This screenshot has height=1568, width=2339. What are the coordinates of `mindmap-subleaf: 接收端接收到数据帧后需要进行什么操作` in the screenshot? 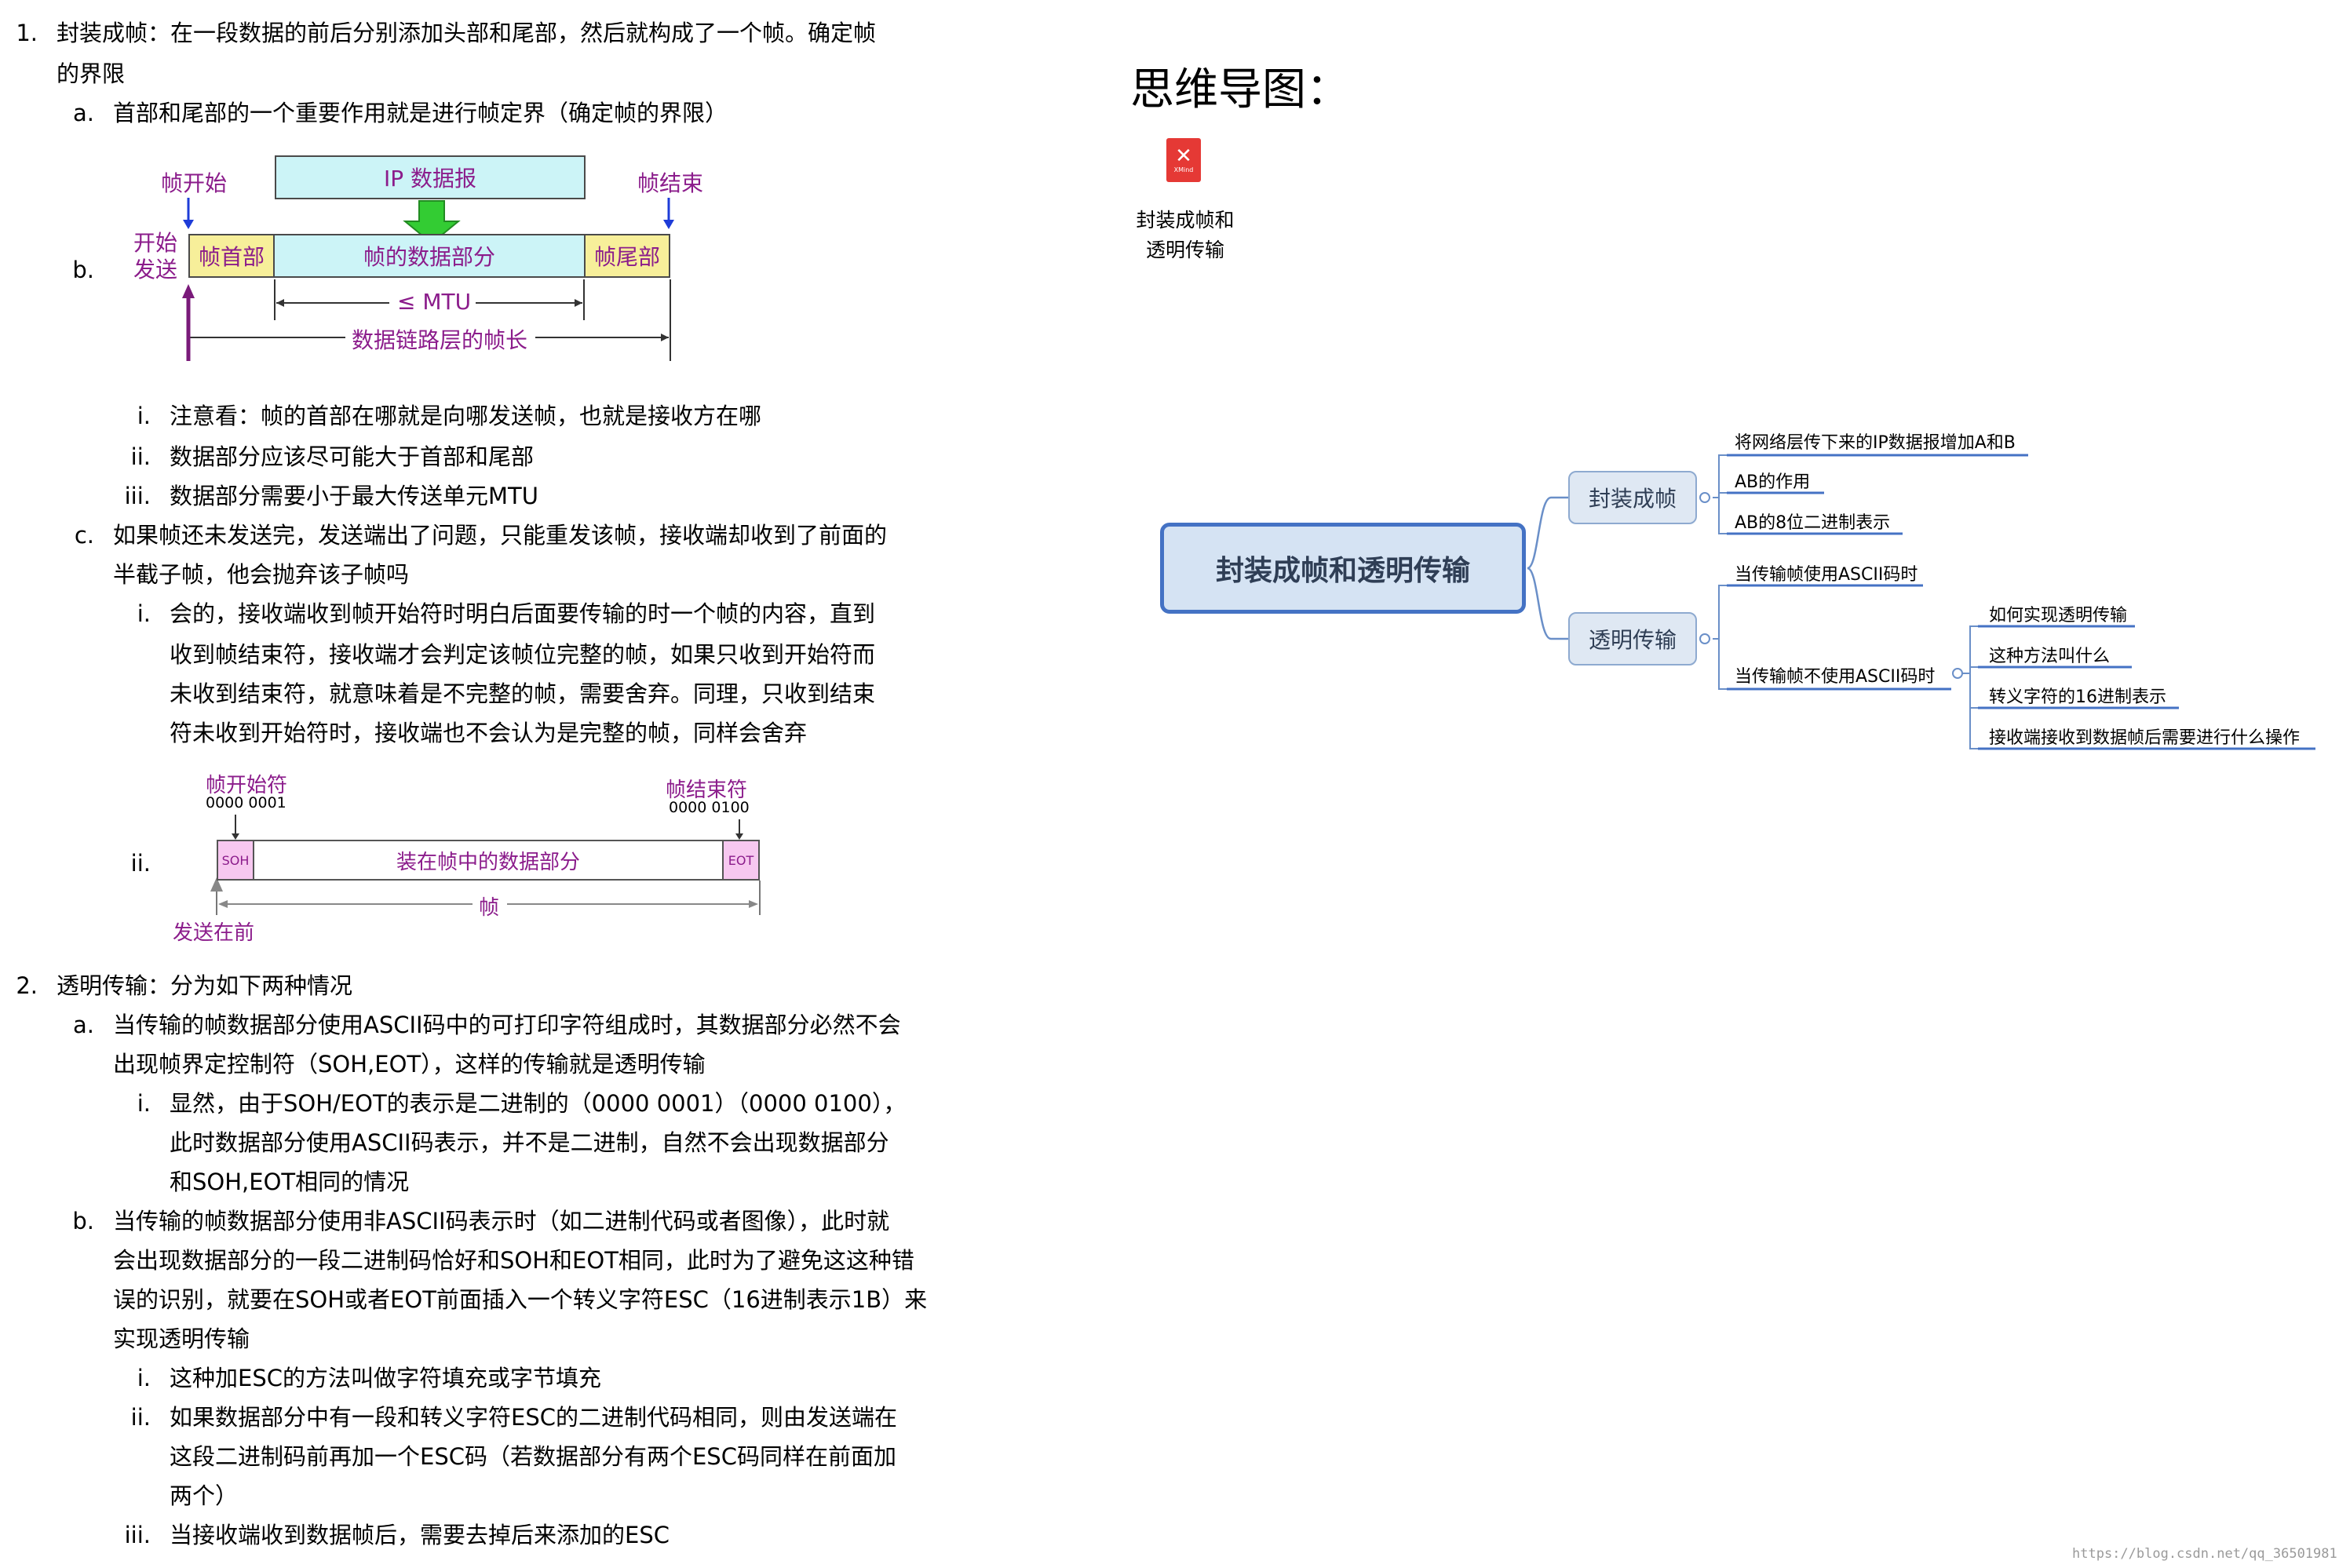 It's located at (2144, 736).